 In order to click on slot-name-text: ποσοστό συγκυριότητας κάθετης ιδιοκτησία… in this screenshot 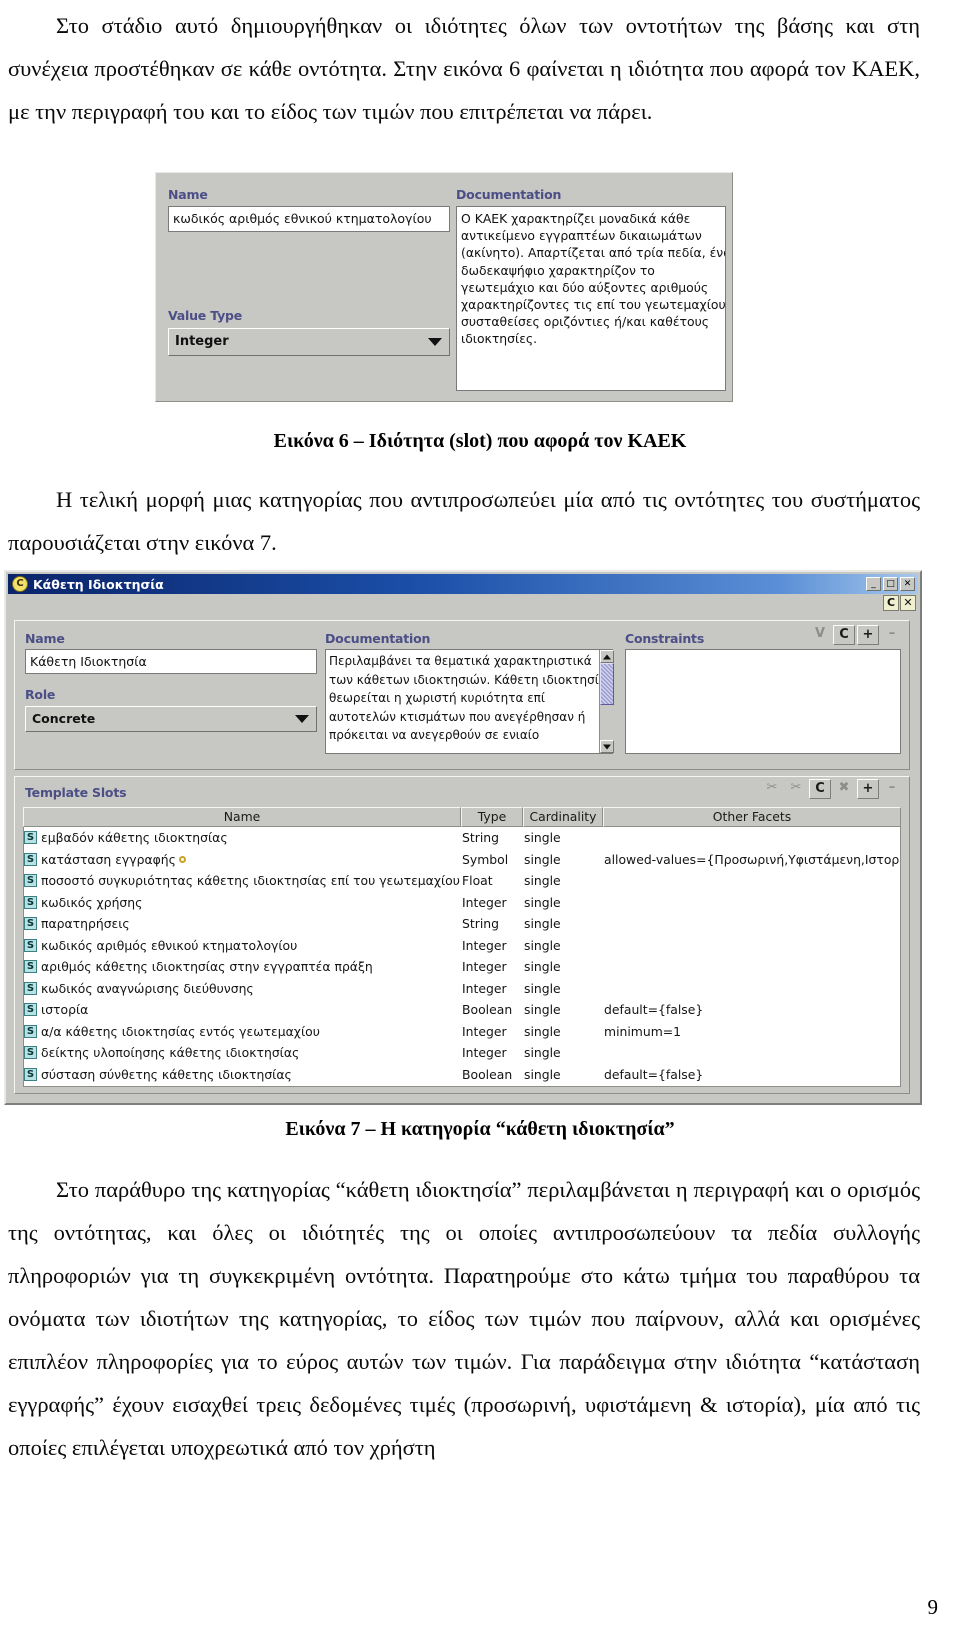, I will do `click(250, 881)`.